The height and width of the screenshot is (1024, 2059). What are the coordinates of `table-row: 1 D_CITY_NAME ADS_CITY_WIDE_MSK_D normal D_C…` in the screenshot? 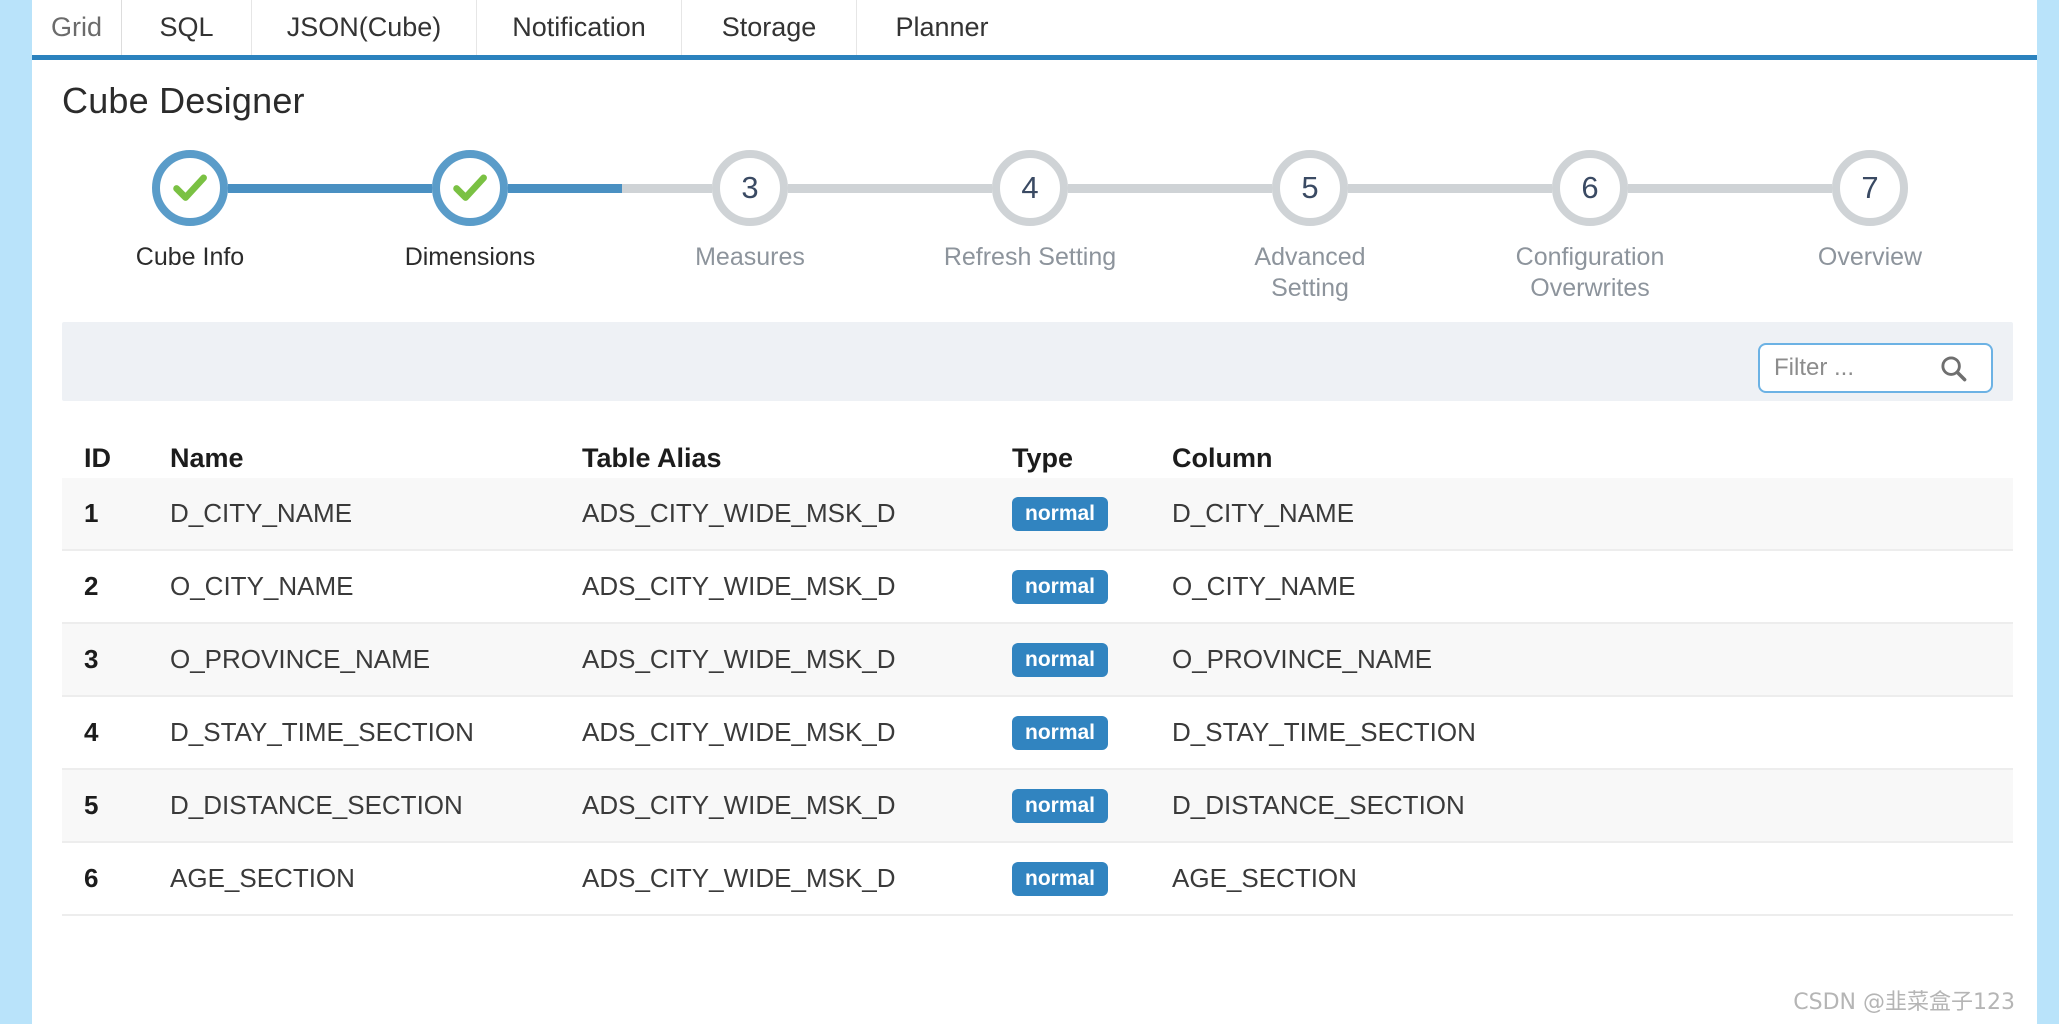 It's located at (1037, 514).